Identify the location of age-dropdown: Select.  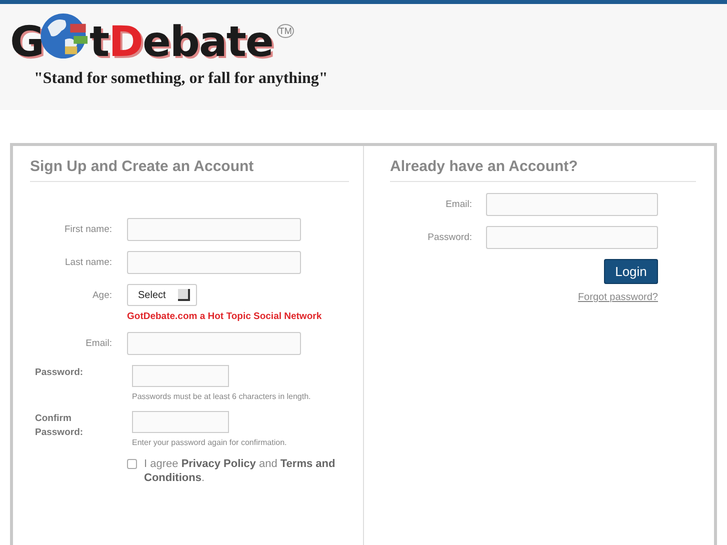
(162, 295).